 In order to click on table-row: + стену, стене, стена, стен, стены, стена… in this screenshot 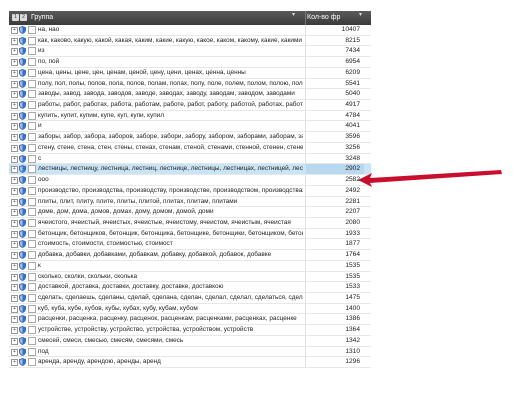, I will do `click(190, 148)`.